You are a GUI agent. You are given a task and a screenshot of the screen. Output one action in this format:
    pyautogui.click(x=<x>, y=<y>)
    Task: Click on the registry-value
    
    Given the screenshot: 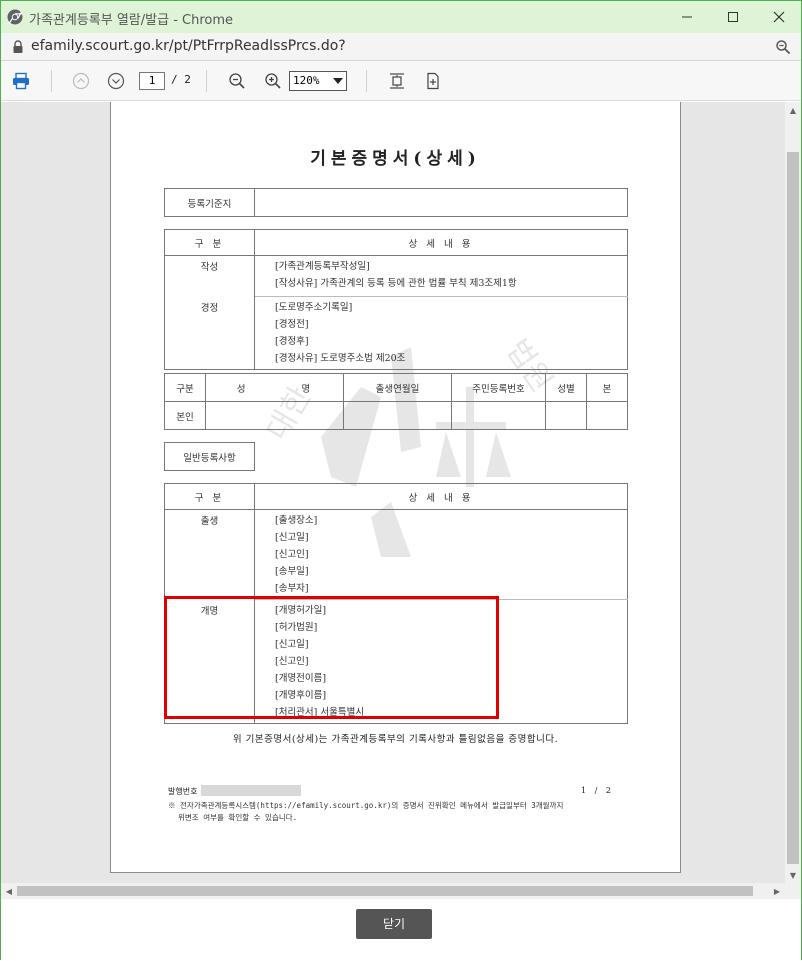 What is the action you would take?
    pyautogui.click(x=441, y=202)
    